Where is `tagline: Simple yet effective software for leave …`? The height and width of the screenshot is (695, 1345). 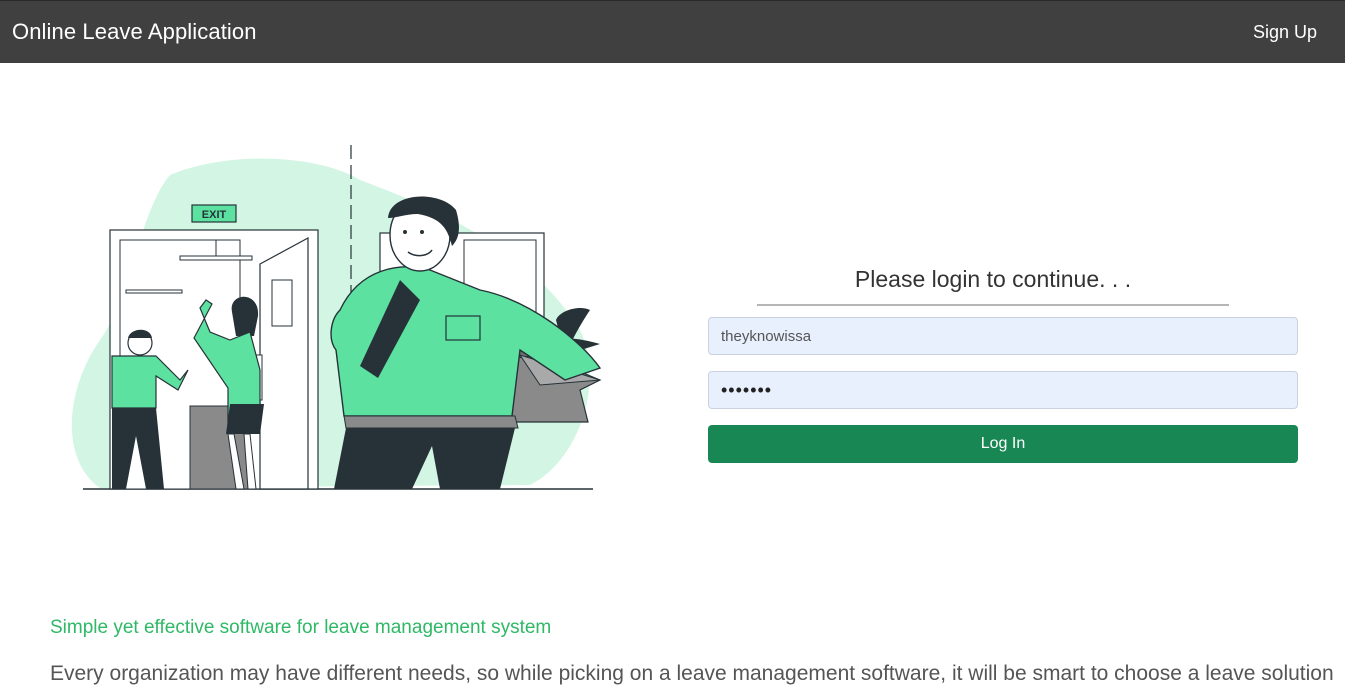 tagline: Simple yet effective software for leave … is located at coordinates (301, 627).